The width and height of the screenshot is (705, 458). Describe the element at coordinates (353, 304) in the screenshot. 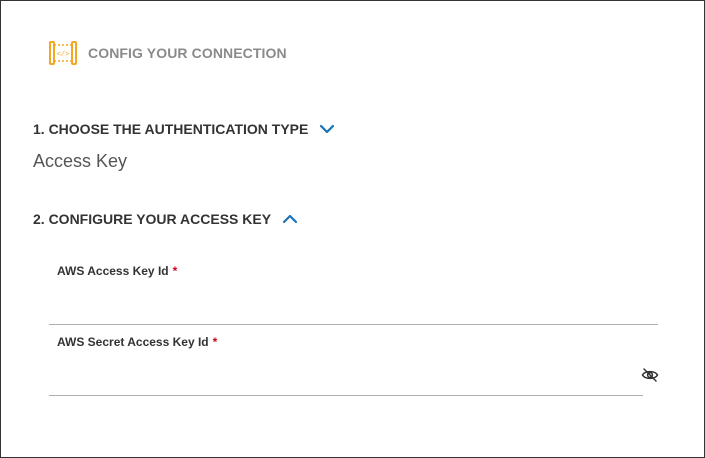

I see `access-key-id-input` at that location.